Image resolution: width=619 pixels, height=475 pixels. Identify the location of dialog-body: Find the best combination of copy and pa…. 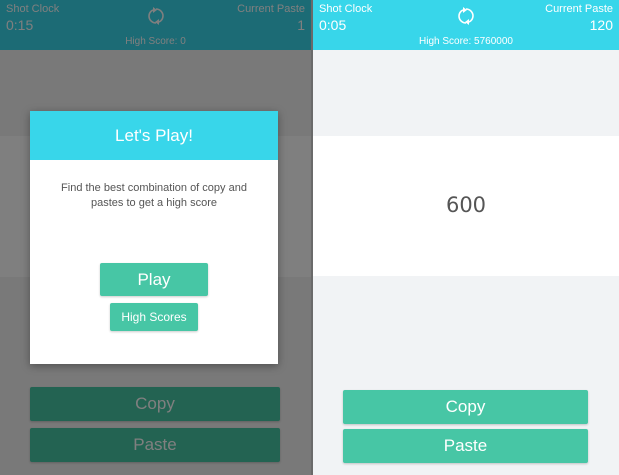
(154, 195).